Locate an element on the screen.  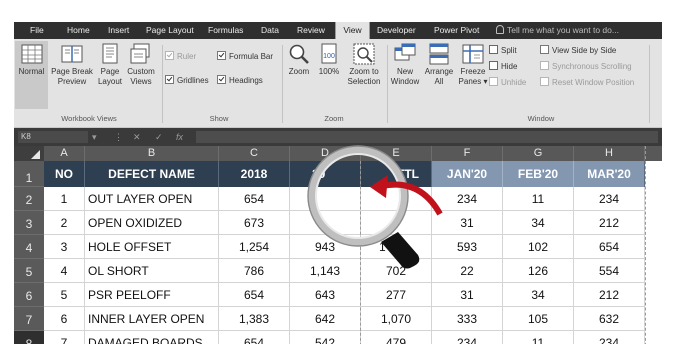
cell-feb20: 102 is located at coordinates (538, 247).